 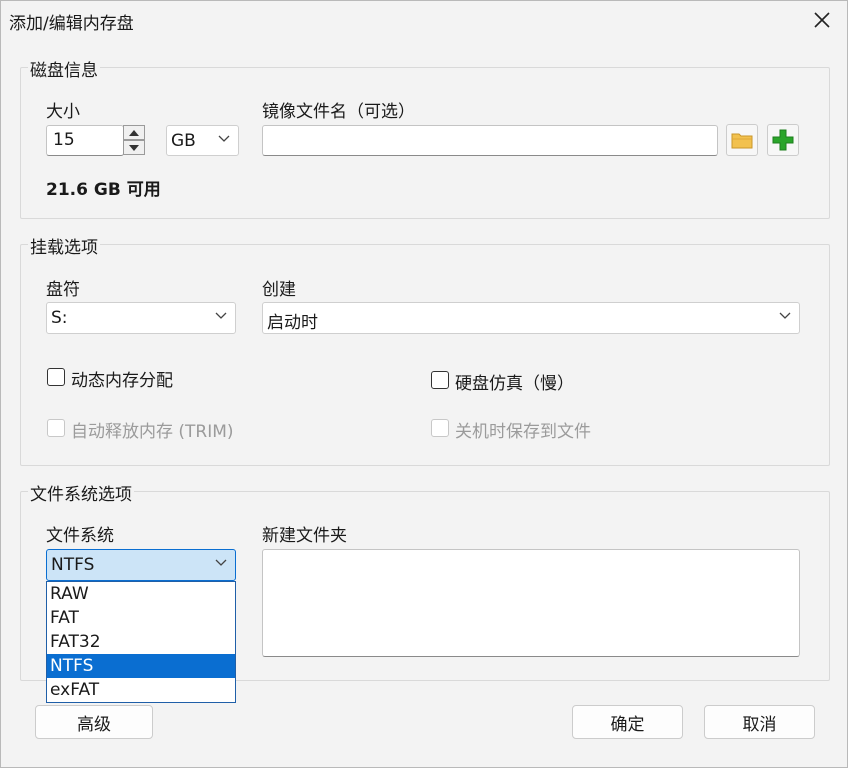 I want to click on advanced-button: 高级, so click(x=94, y=722).